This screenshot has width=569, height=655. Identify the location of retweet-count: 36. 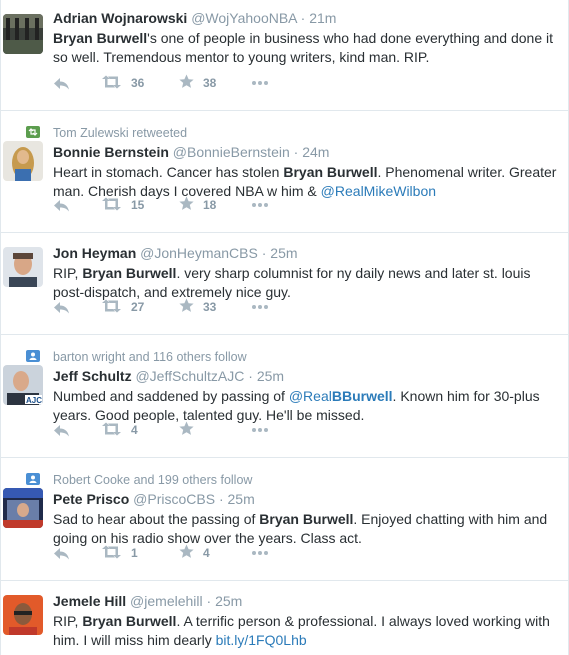
(138, 83).